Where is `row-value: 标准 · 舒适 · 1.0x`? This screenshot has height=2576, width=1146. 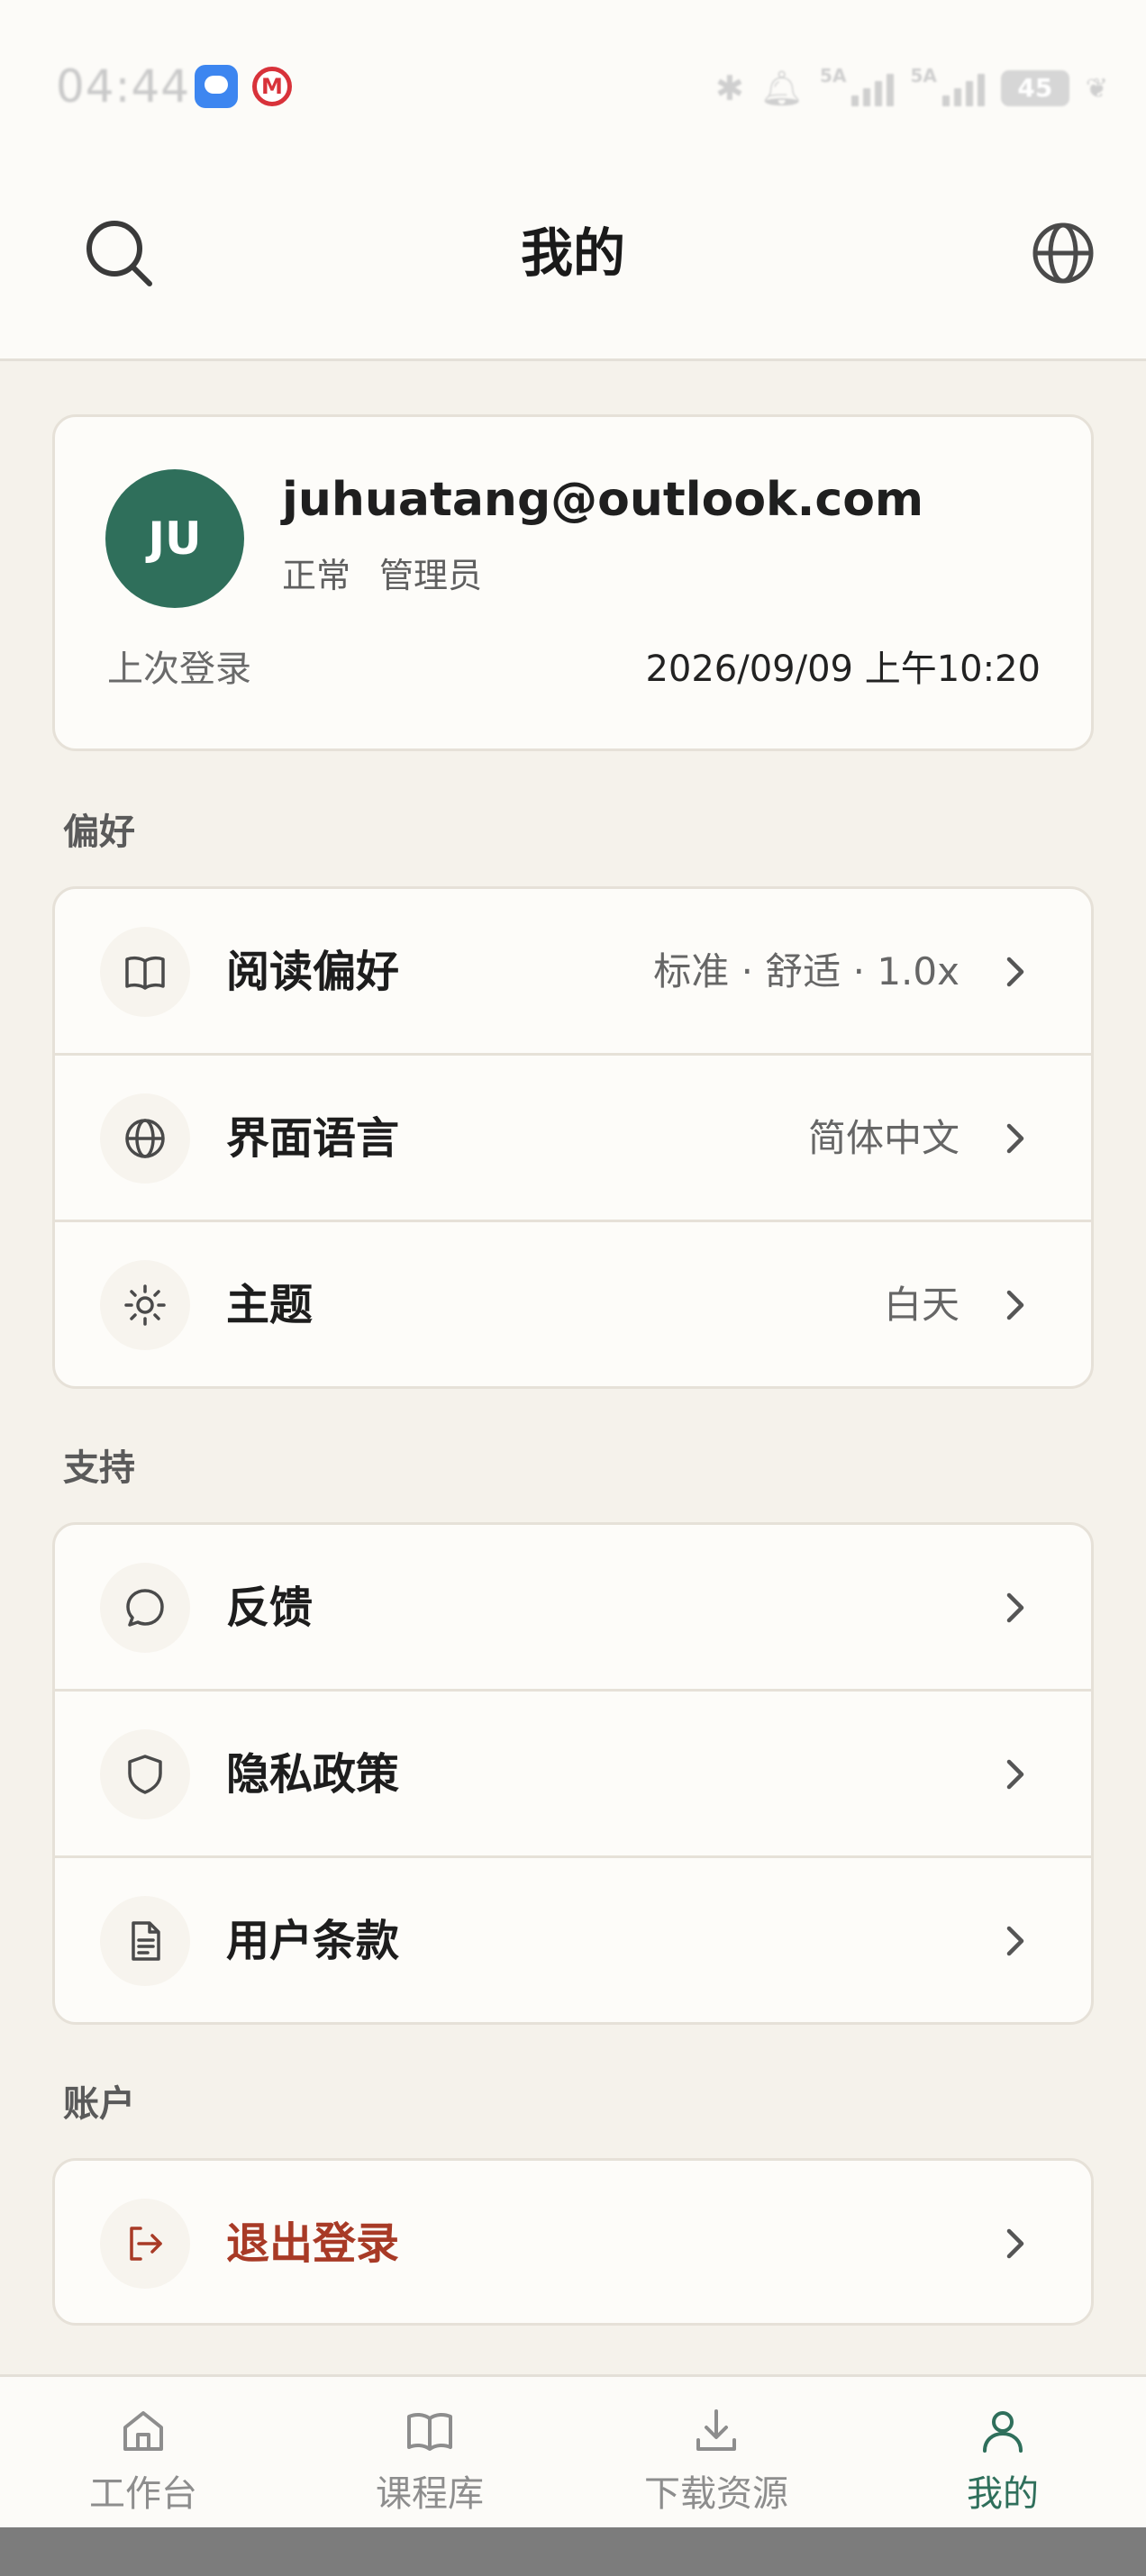
row-value: 标准 · 舒适 · 1.0x is located at coordinates (806, 971).